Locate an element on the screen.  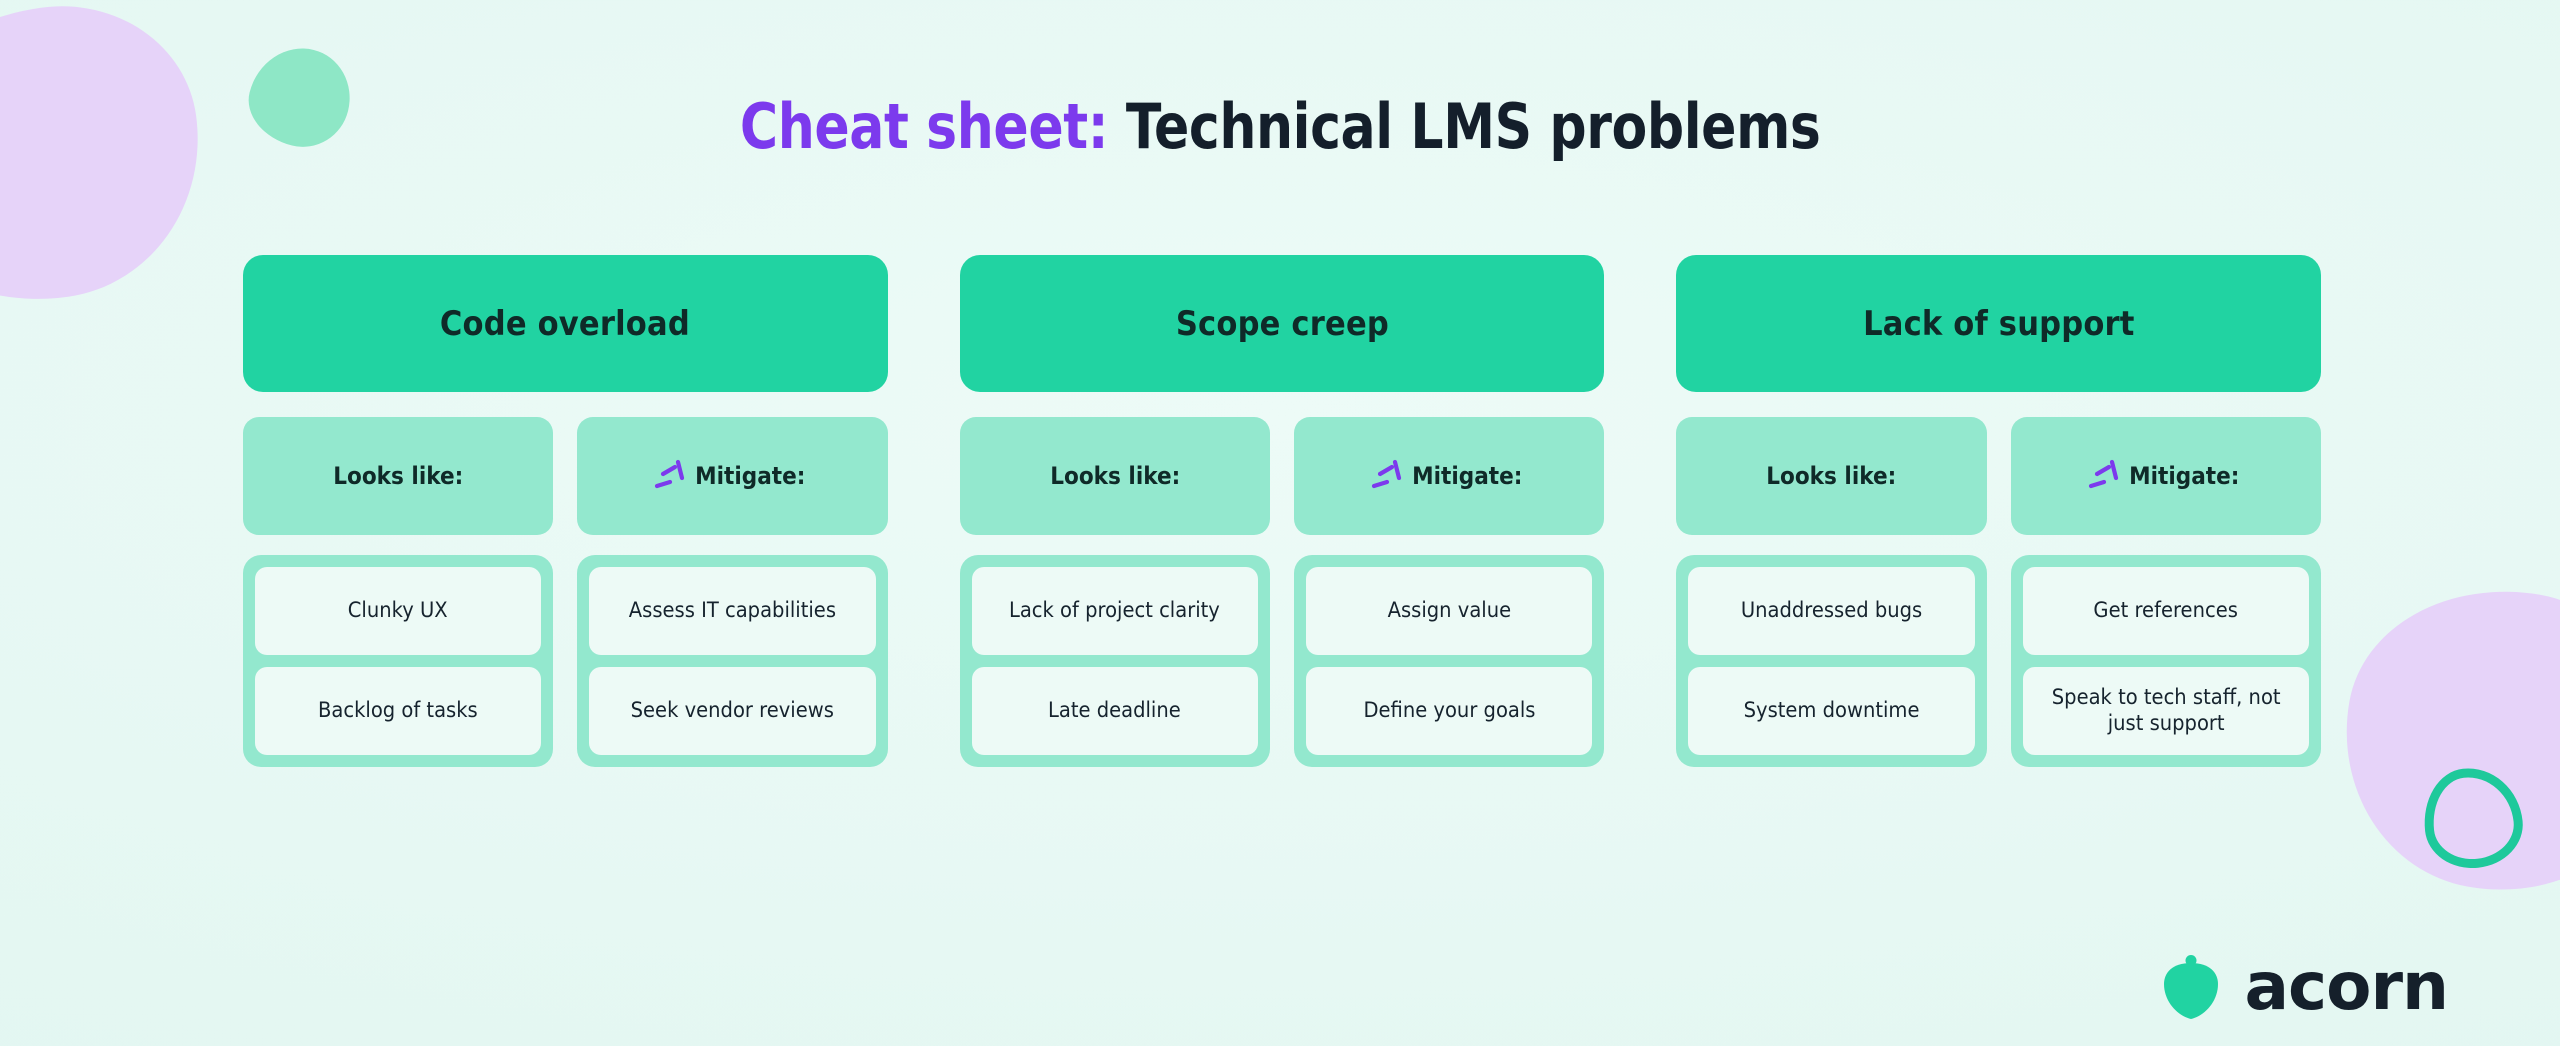
subheader-mitigate-2: Mitigate: is located at coordinates (1449, 476).